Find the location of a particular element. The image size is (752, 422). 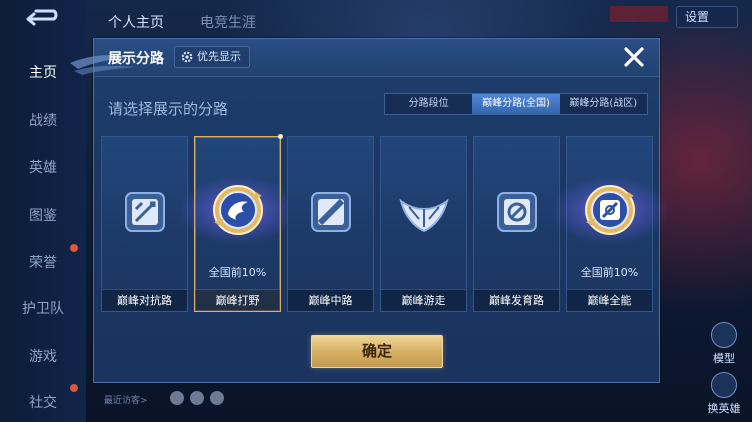

settings-button: 设置 is located at coordinates (707, 17).